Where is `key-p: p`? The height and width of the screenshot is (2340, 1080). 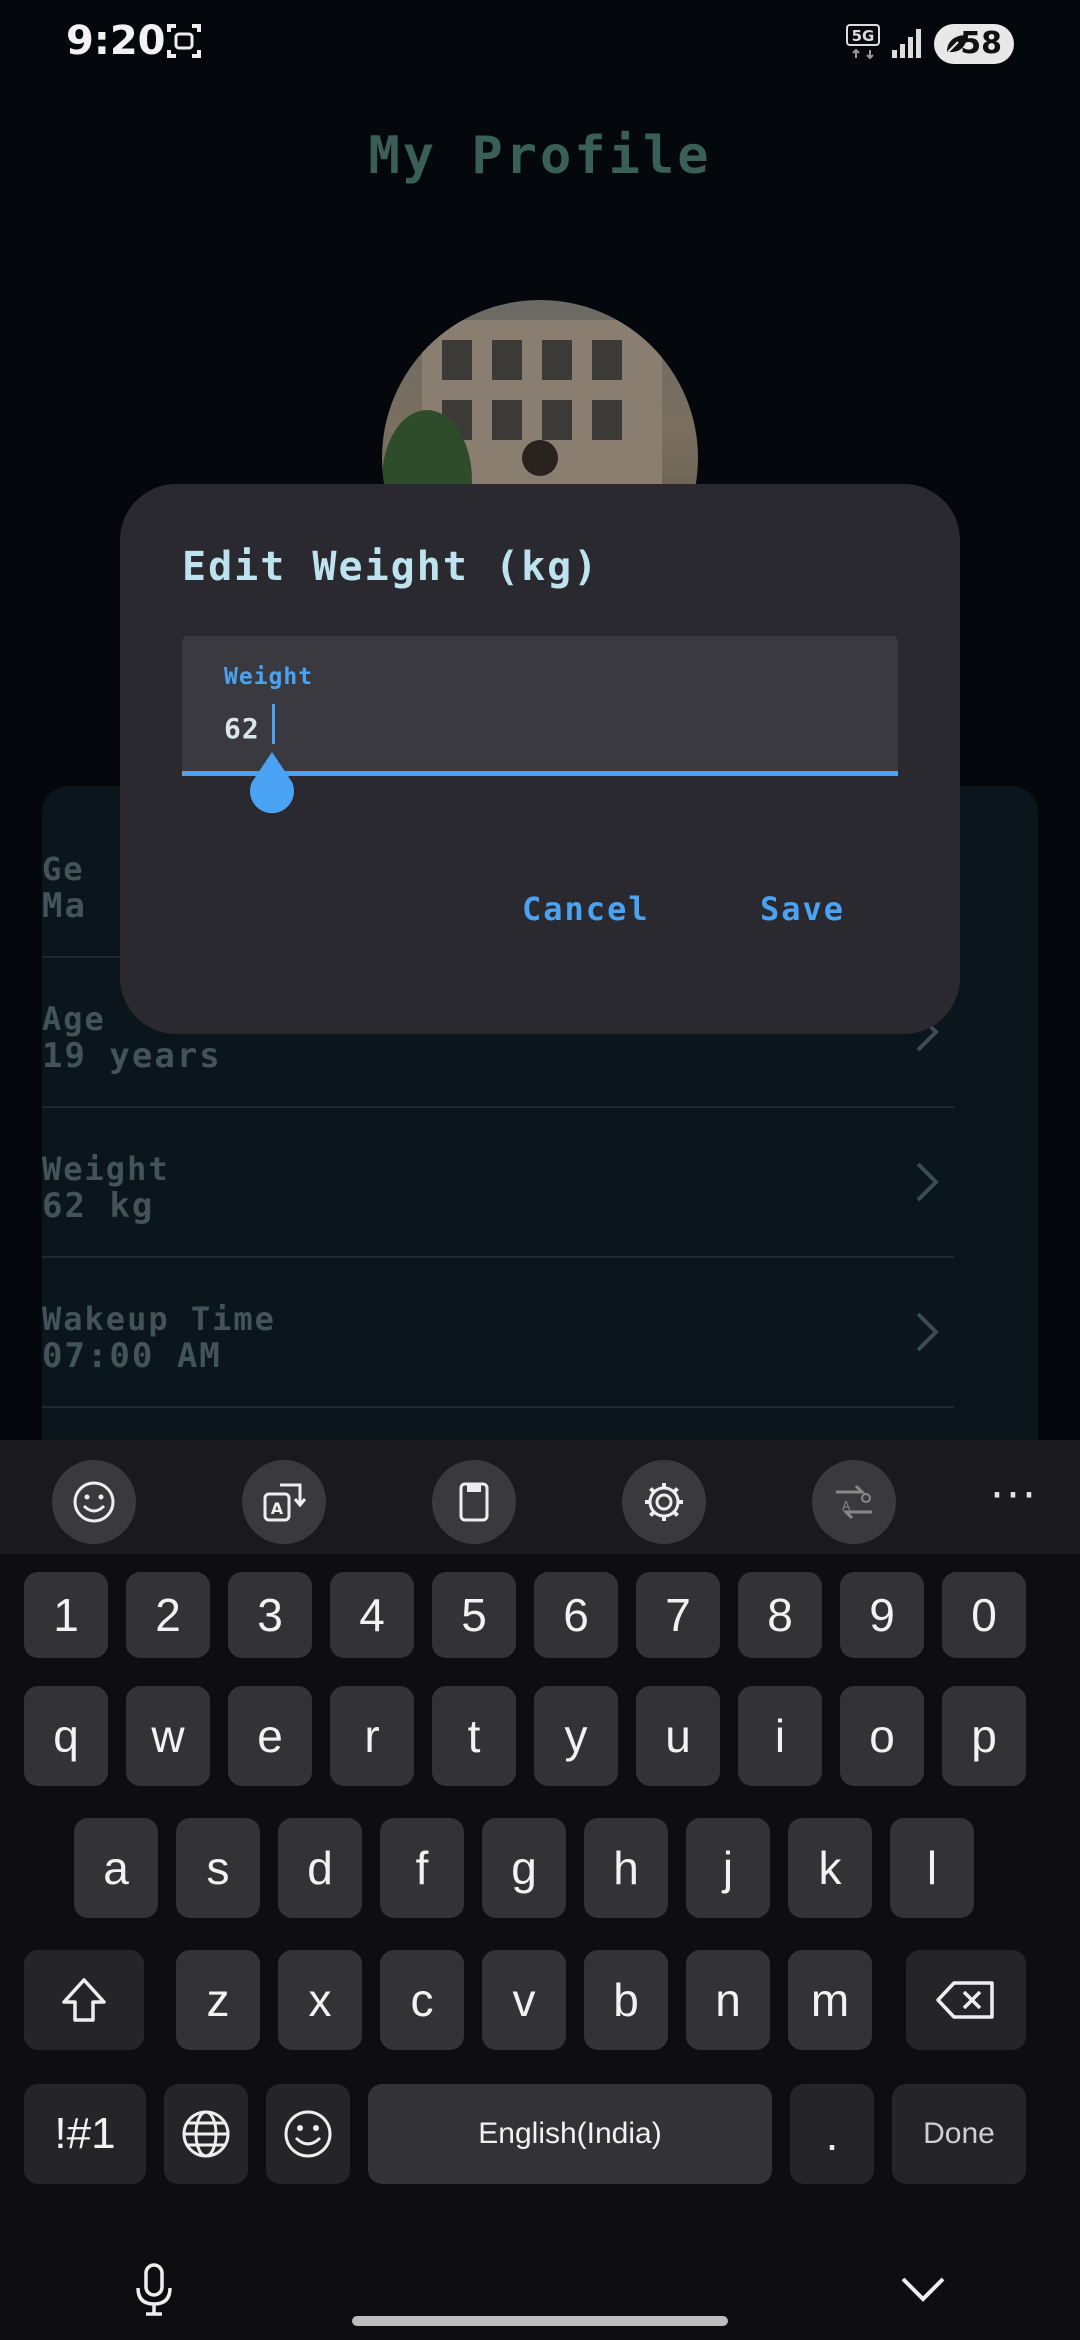
key-p: p is located at coordinates (984, 1736).